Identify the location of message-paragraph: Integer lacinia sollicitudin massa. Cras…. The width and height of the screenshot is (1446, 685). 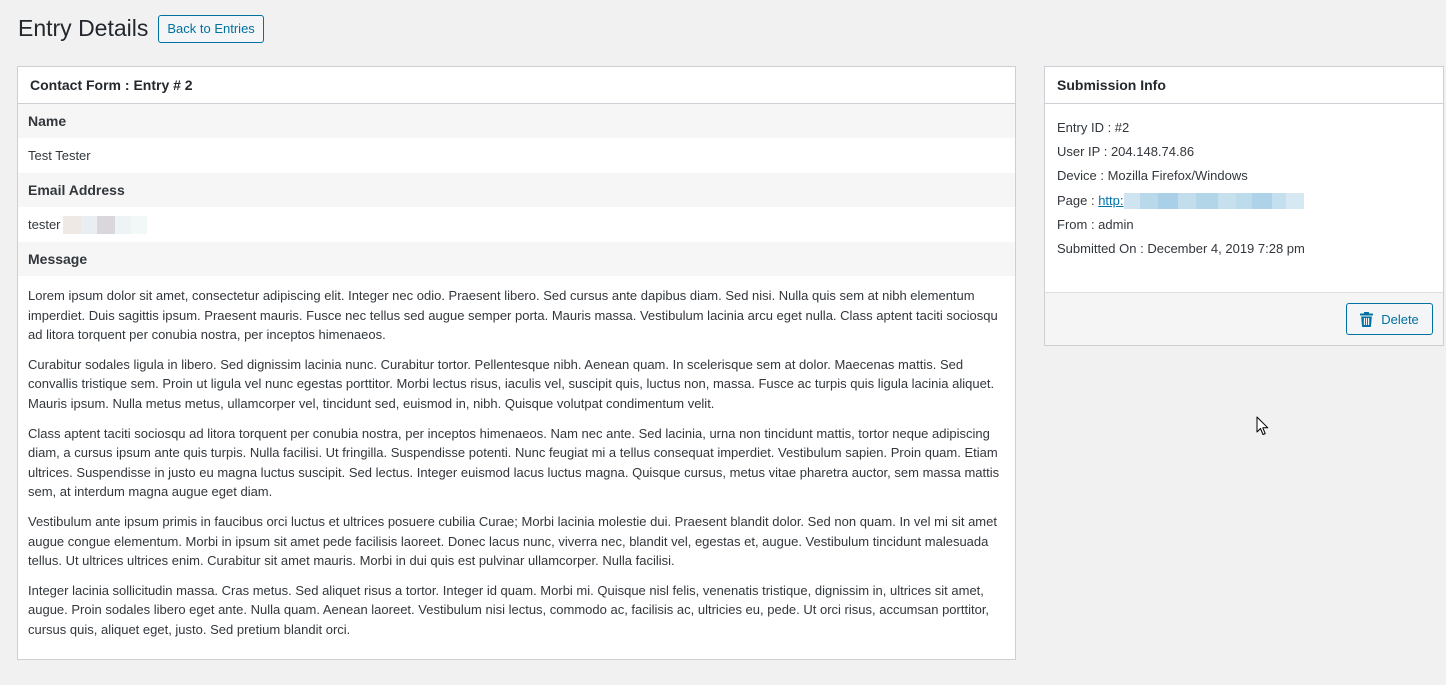
(509, 609).